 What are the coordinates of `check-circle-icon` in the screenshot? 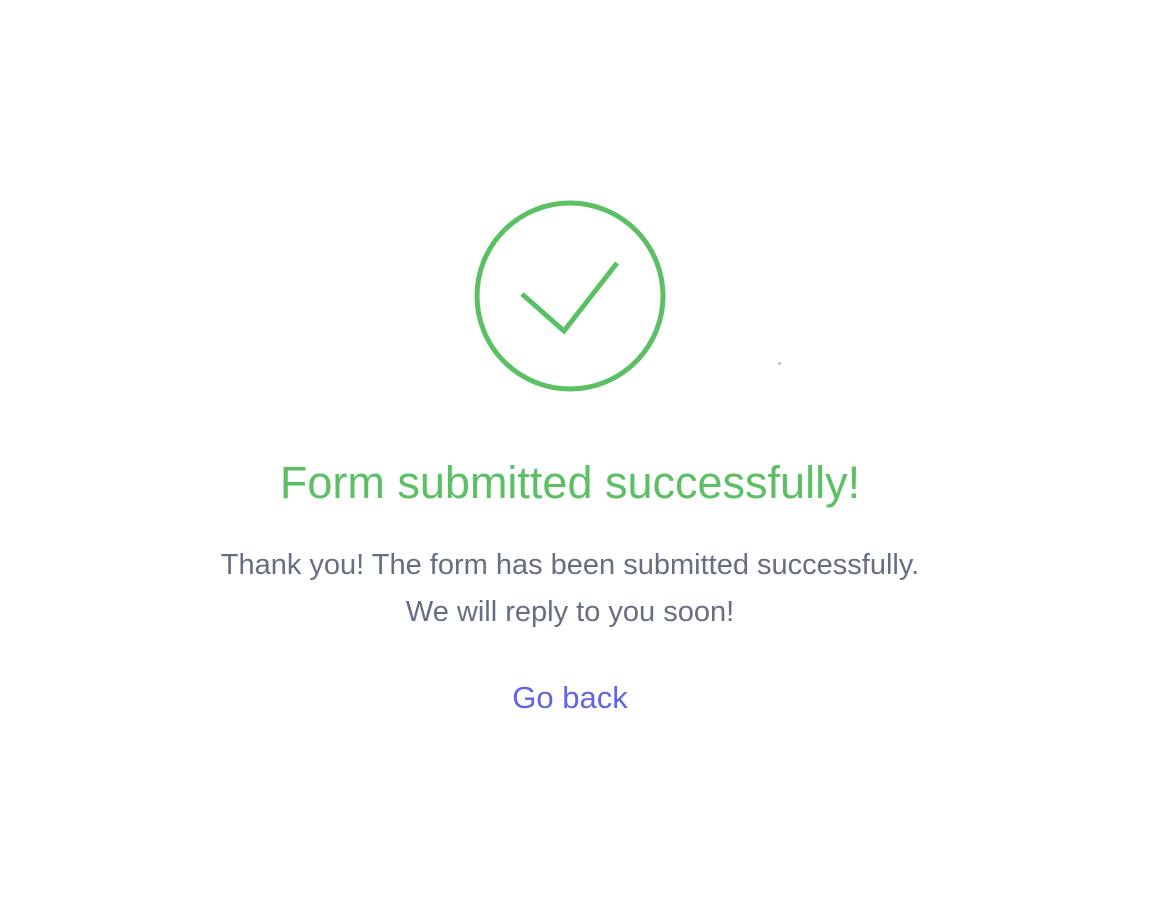 It's located at (570, 296).